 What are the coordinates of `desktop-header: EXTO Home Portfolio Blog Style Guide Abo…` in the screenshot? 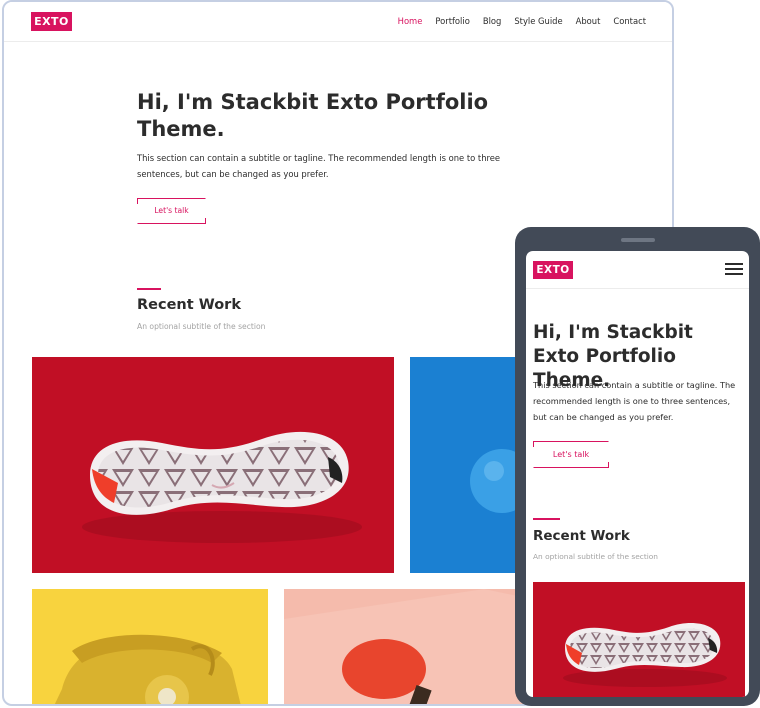 It's located at (338, 22).